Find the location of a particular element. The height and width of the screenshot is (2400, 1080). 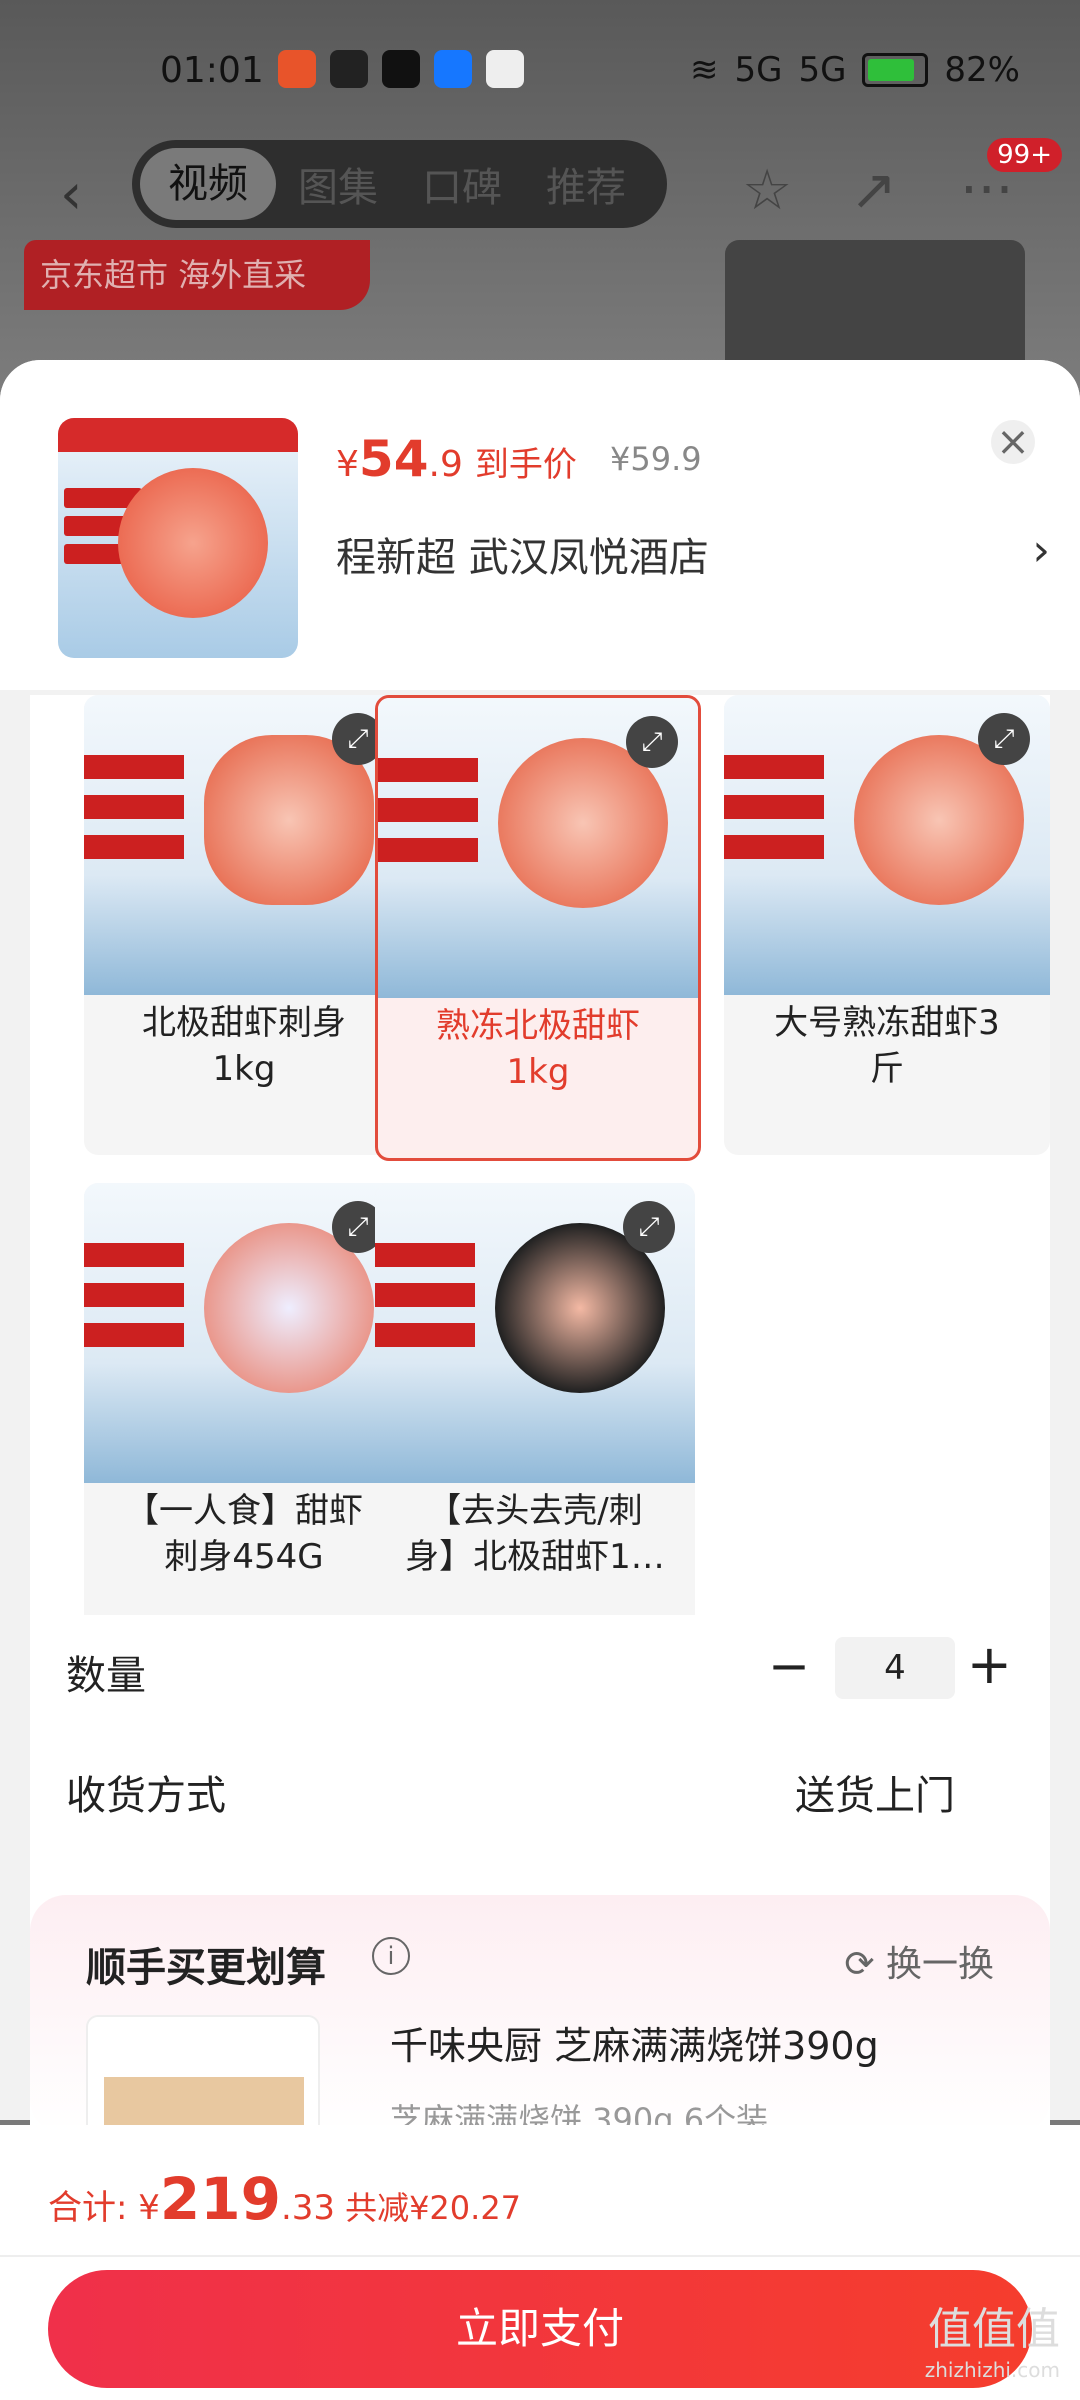

sheet-header: ¥54.9 到手价 ¥59.9 × 程新超 武汉凤悦酒店 › is located at coordinates (540, 525).